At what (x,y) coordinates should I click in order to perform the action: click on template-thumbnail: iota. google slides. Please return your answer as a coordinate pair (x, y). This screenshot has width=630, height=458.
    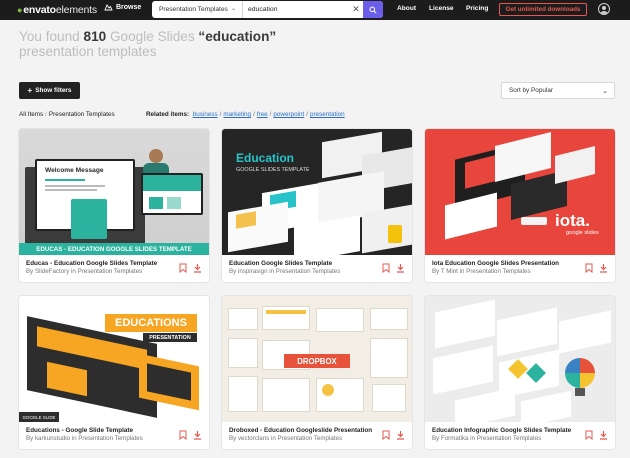
    Looking at the image, I should click on (520, 192).